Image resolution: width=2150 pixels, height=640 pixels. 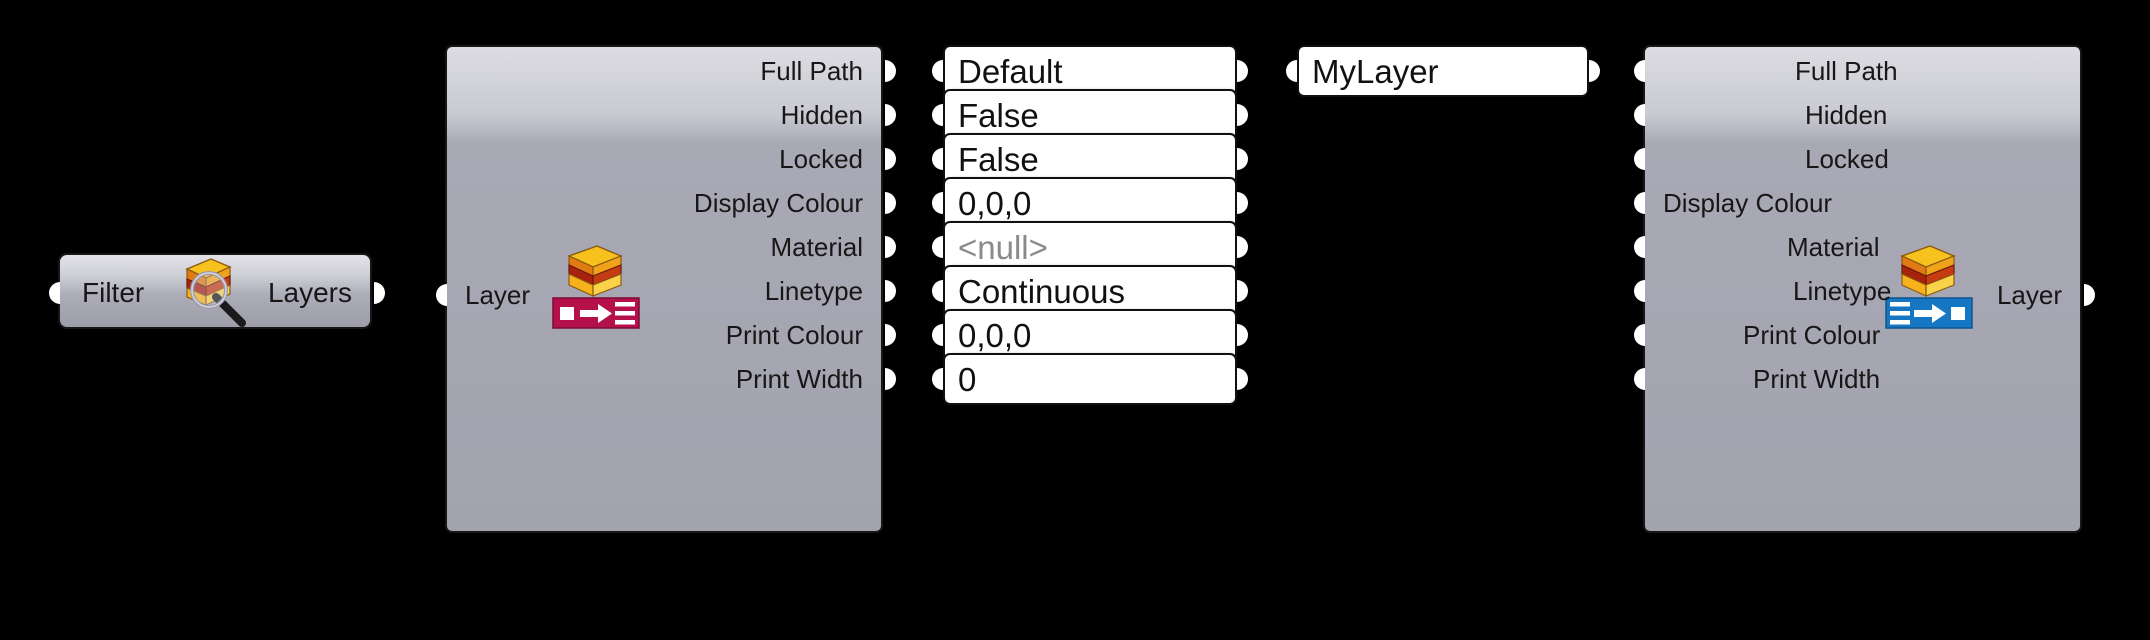 I want to click on deconstruct-layer-icon, so click(x=596, y=292).